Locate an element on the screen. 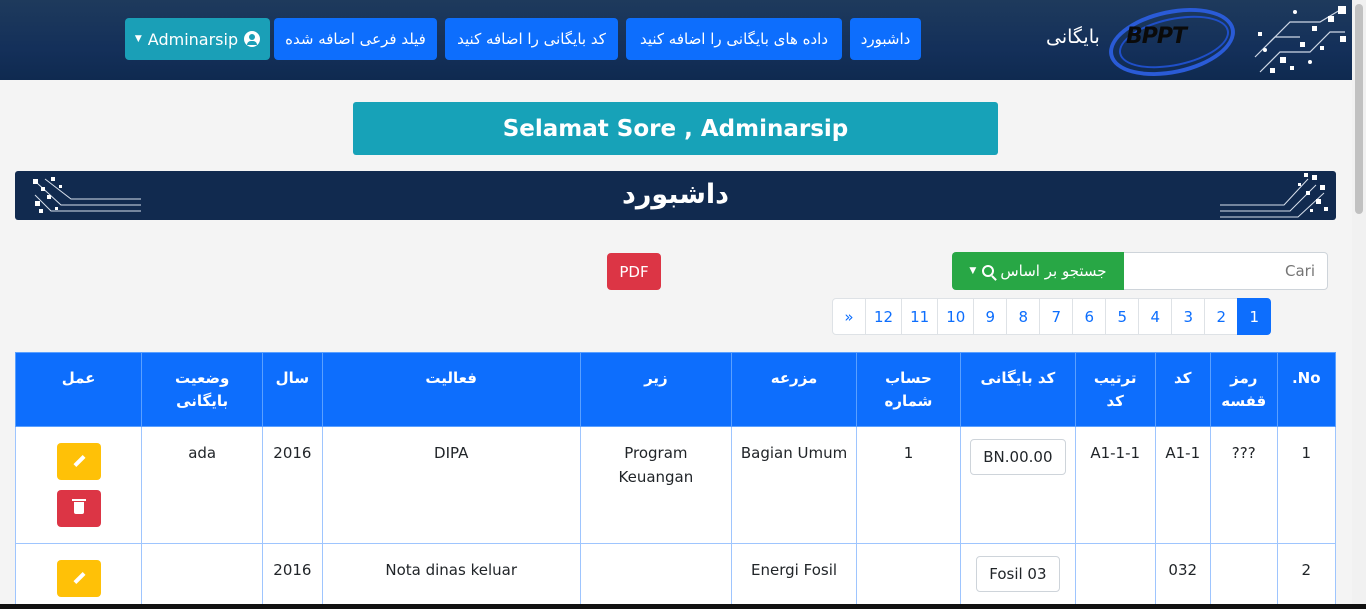 Image resolution: width=1366 pixels, height=609 pixels. page-12: 12 is located at coordinates (884, 316).